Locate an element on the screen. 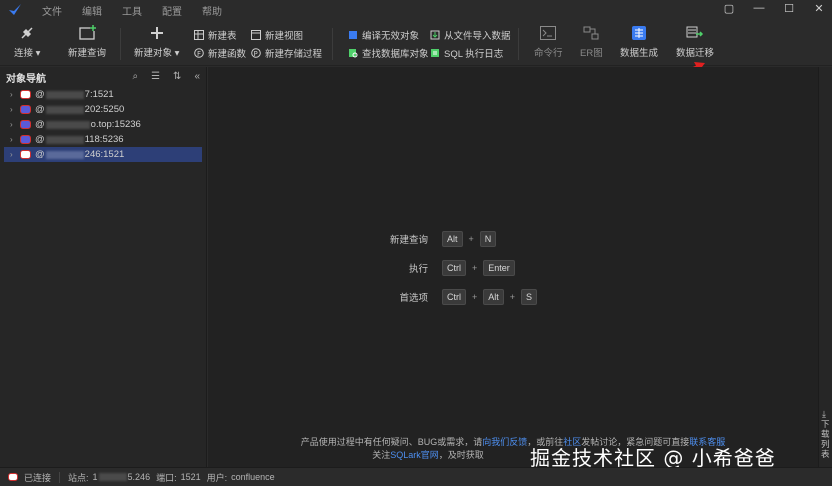 The image size is (832, 486). filter-icon: ☰ is located at coordinates (155, 76).